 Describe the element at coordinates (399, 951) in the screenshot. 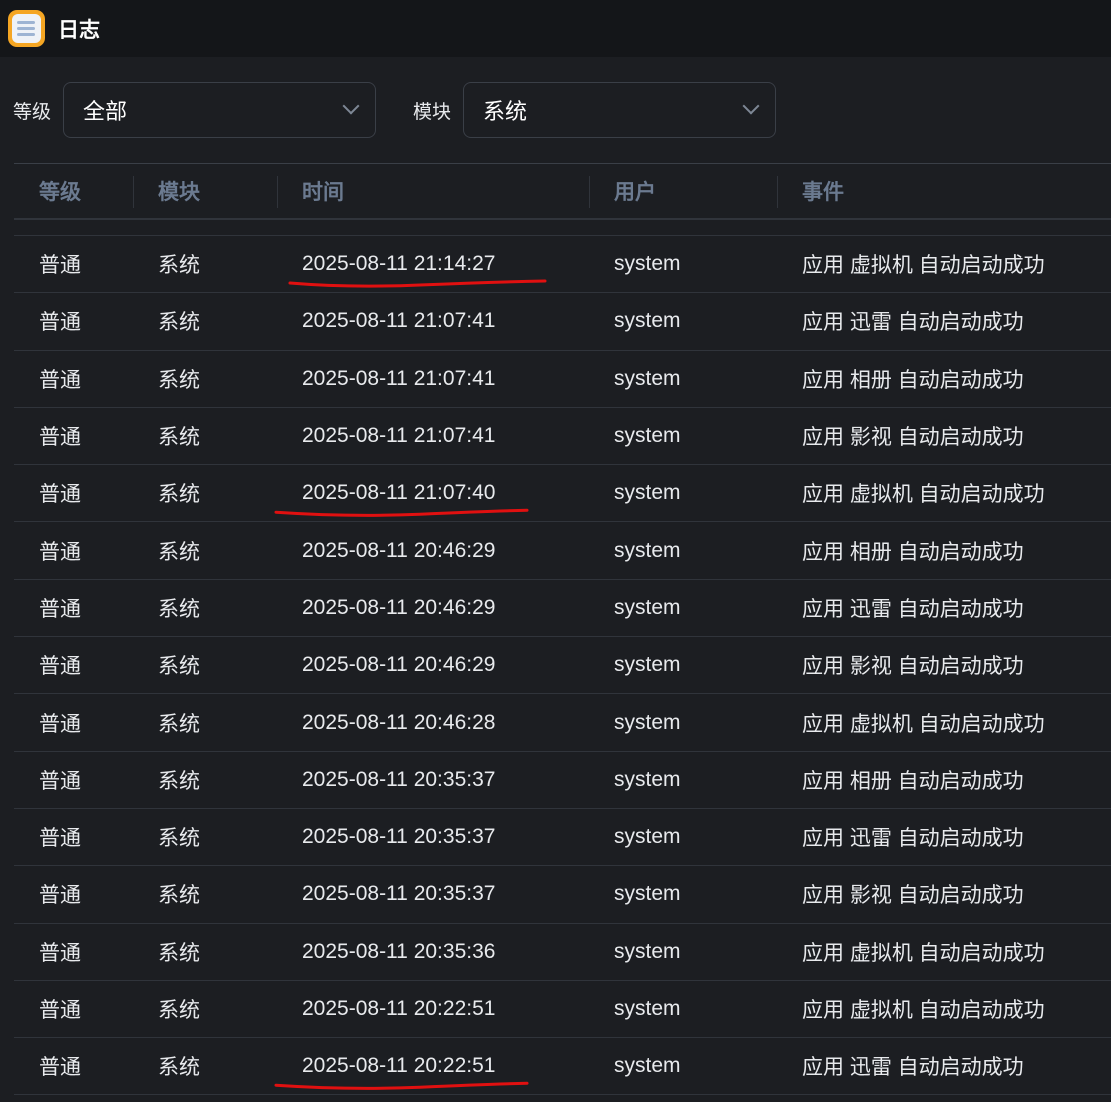

I see `cell-time: 2025-08-11 20:35:36` at that location.